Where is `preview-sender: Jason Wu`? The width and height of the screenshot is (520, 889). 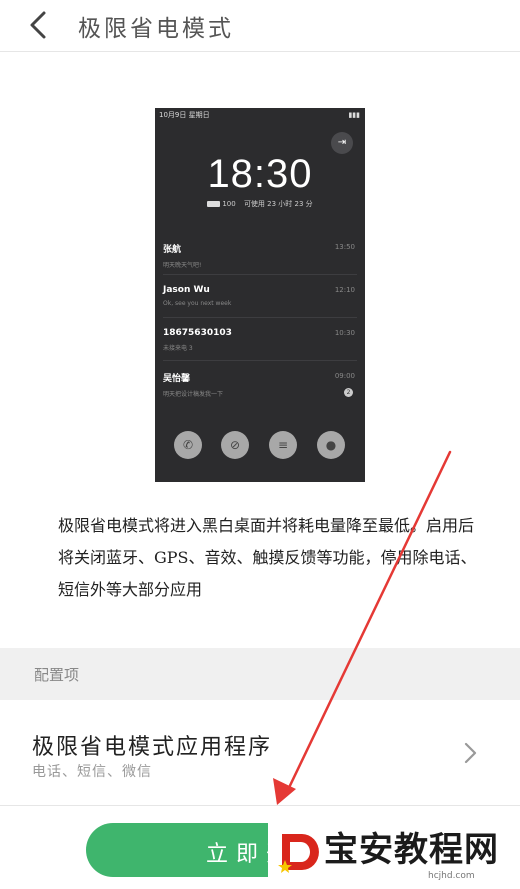 preview-sender: Jason Wu is located at coordinates (186, 290).